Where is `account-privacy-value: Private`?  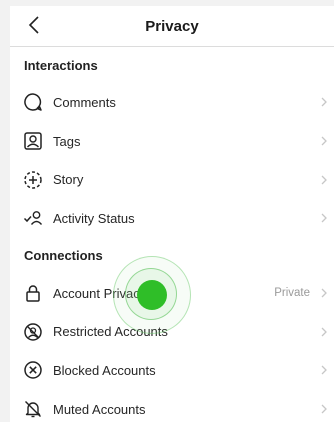 account-privacy-value: Private is located at coordinates (292, 293).